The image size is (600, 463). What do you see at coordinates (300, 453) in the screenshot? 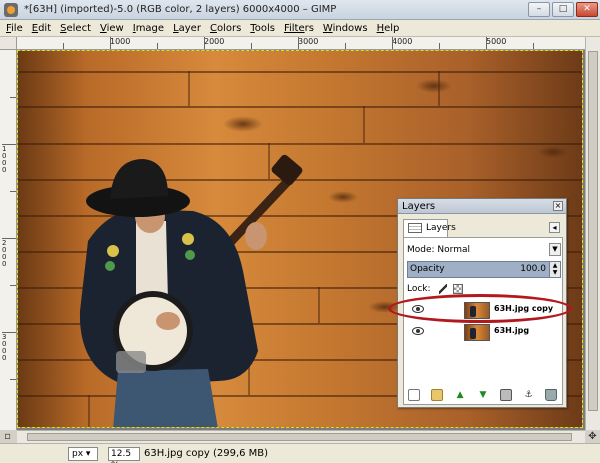
I see `status-bar: px ▾ 12.5 % 63H.jpg copy (299,6 MB)` at bounding box center [300, 453].